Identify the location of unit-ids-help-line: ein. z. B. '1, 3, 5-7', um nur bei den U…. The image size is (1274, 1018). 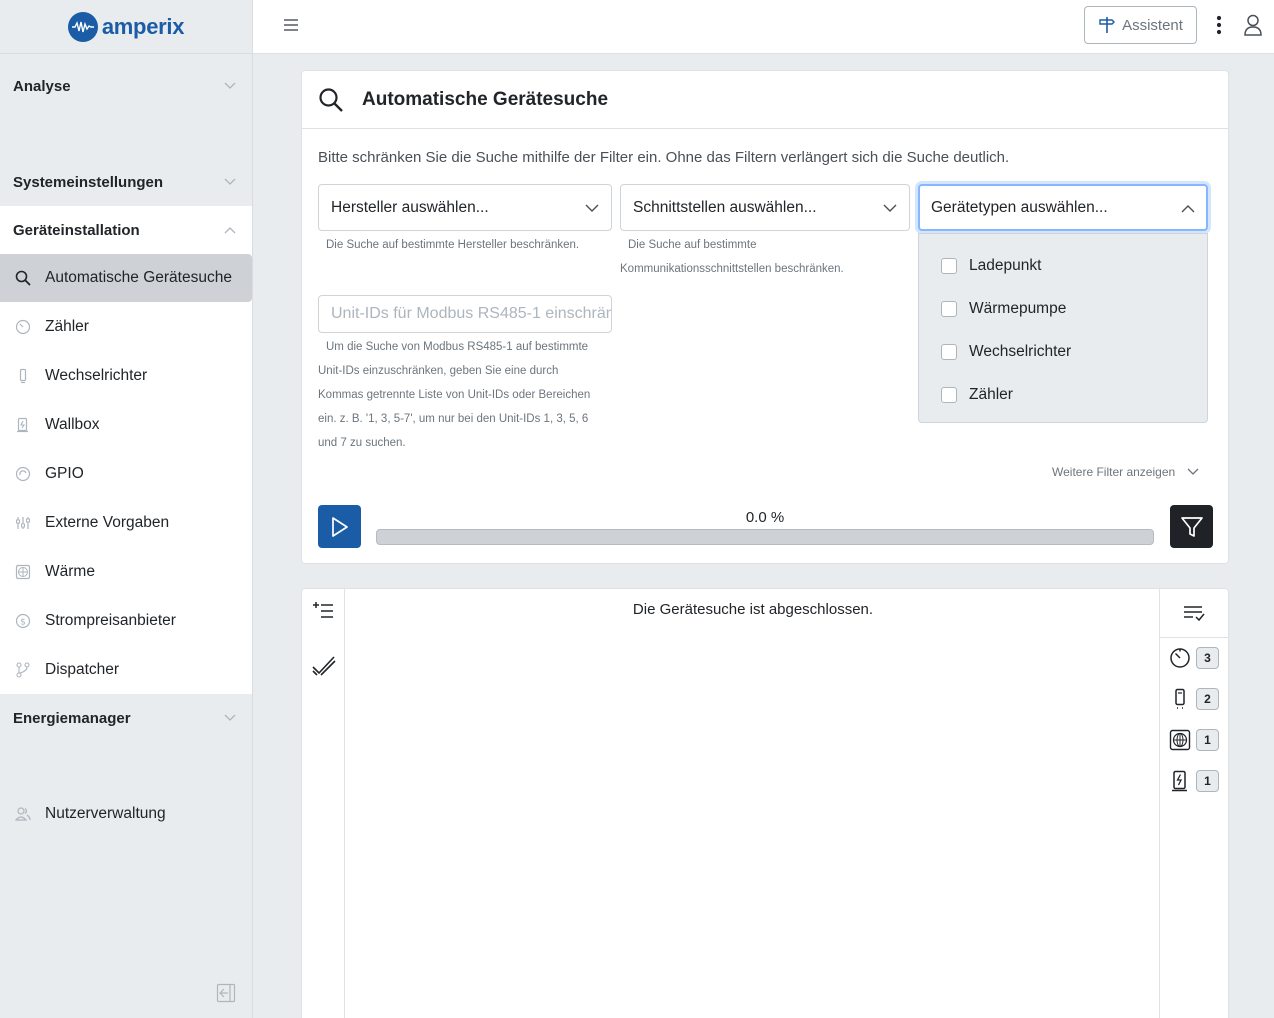
(453, 419).